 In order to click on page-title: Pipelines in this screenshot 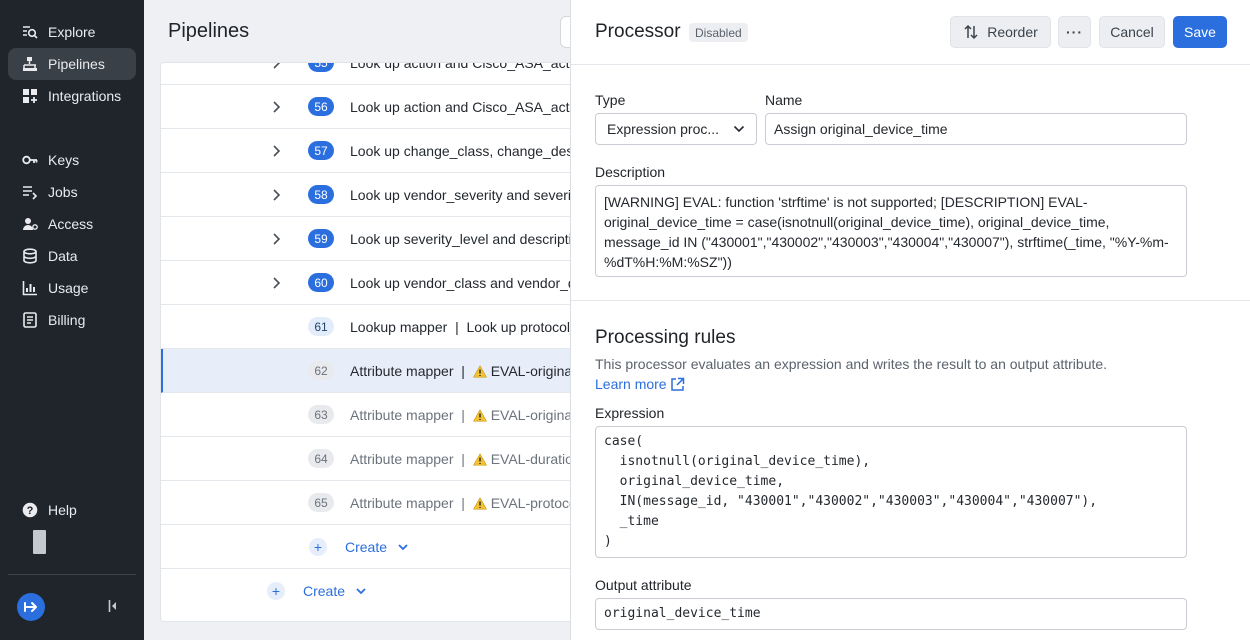, I will do `click(209, 31)`.